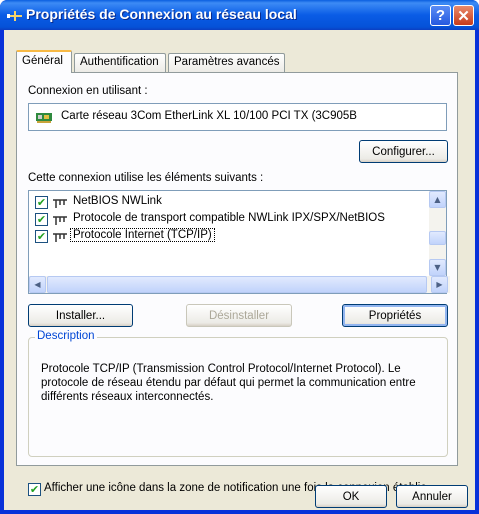  I want to click on scroll-down-icon: ▼, so click(437, 267).